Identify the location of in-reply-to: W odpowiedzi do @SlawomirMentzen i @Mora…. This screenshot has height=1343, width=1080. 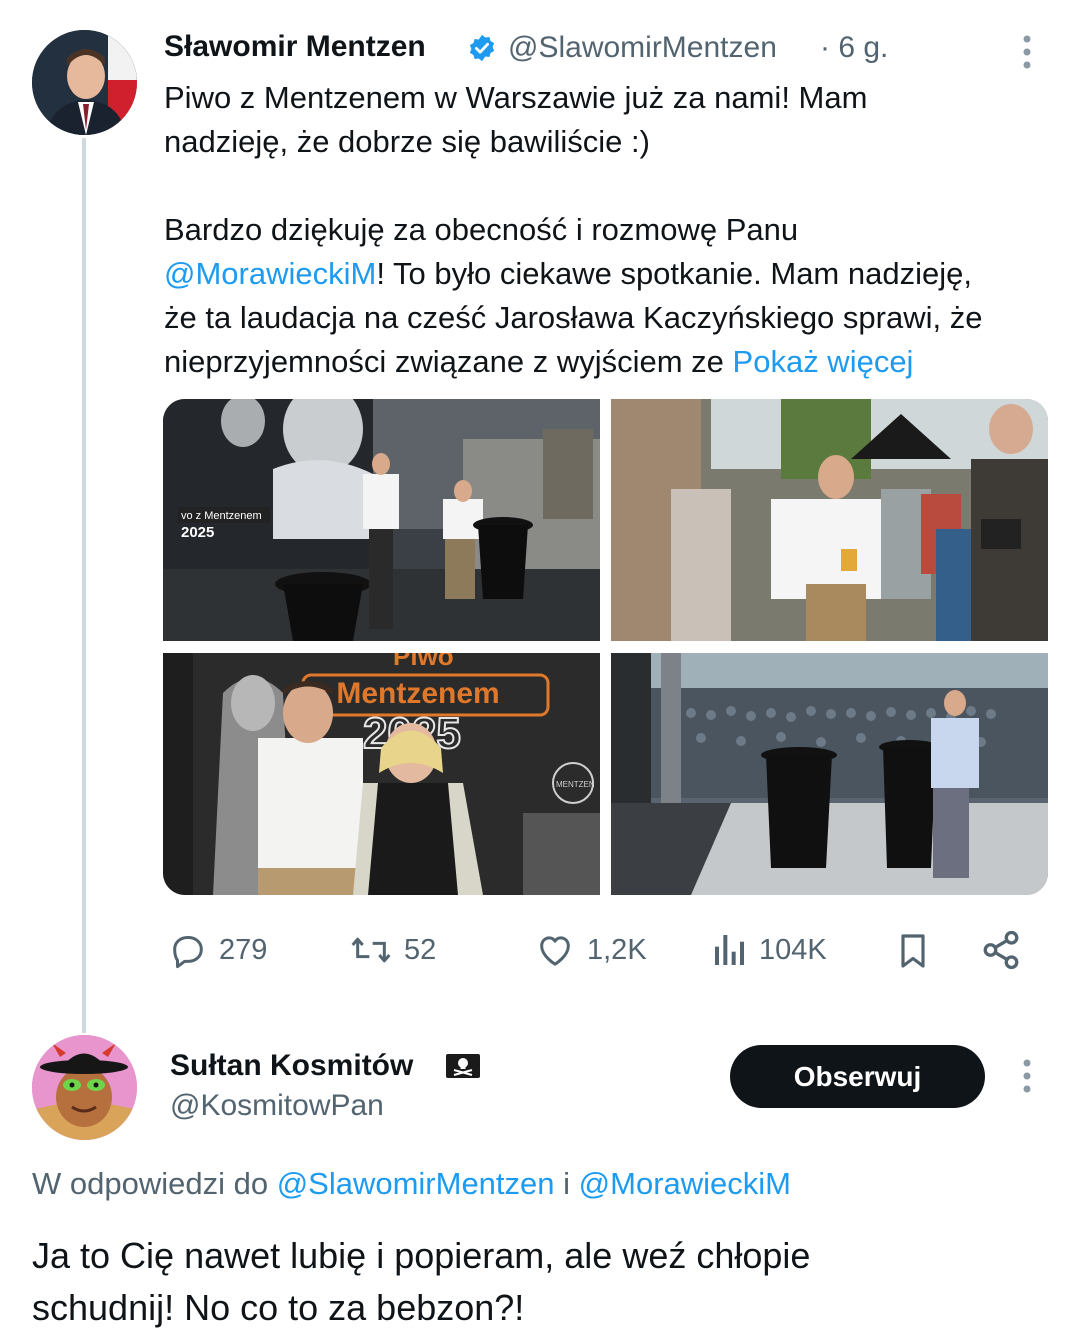
(411, 1184).